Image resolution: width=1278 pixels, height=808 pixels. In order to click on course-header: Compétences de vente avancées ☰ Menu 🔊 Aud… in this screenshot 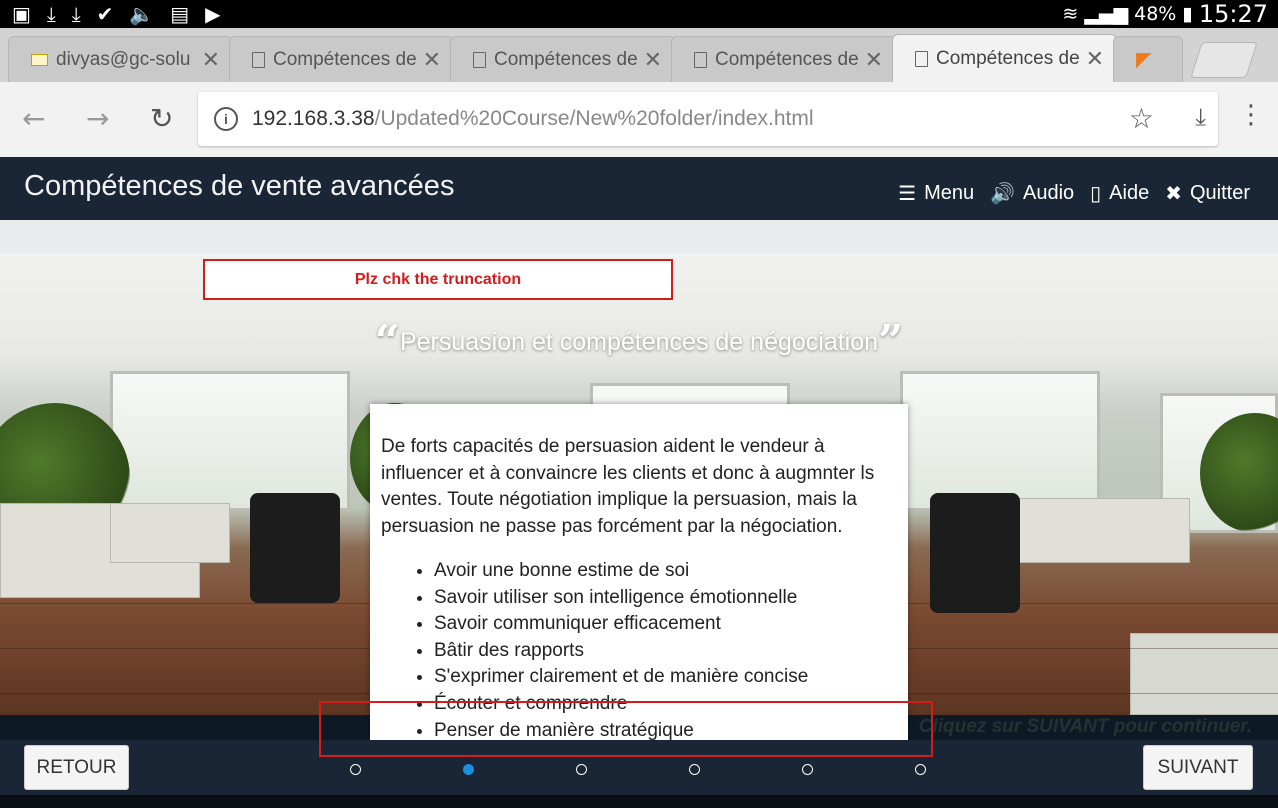, I will do `click(639, 188)`.